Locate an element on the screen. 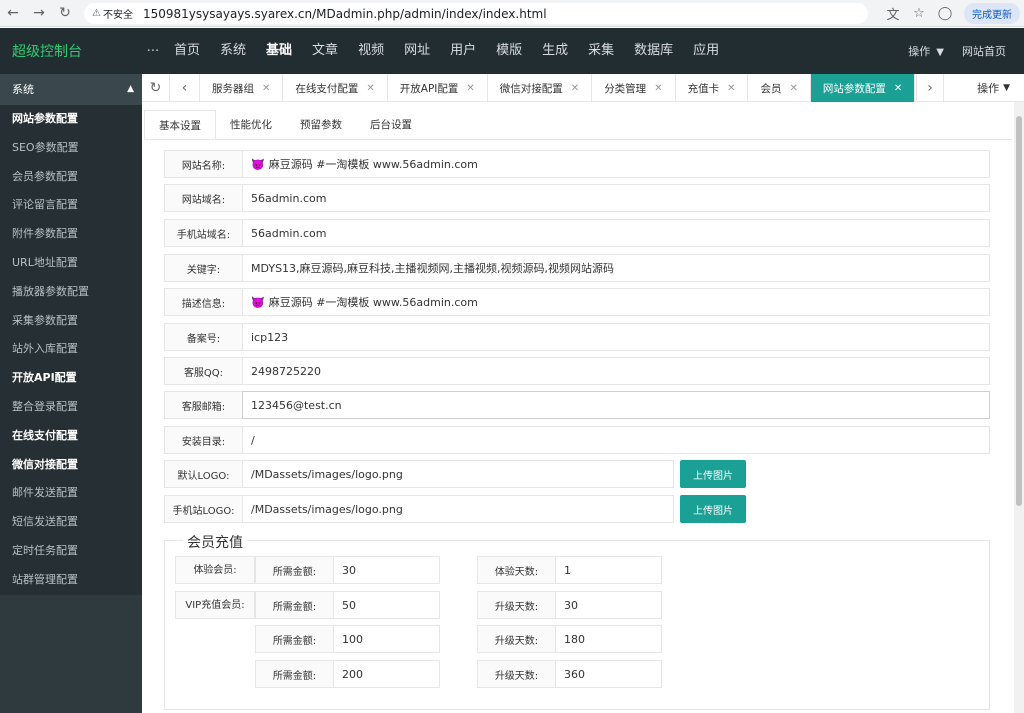 Image resolution: width=1024 pixels, height=713 pixels. trial-amount-row: 所需金额: 30 is located at coordinates (347, 570).